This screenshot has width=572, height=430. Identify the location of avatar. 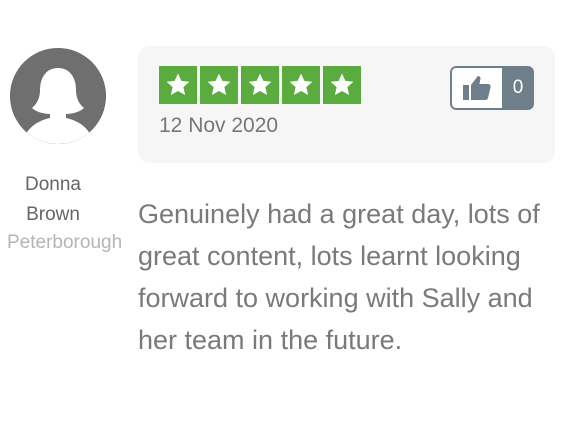
(58, 96).